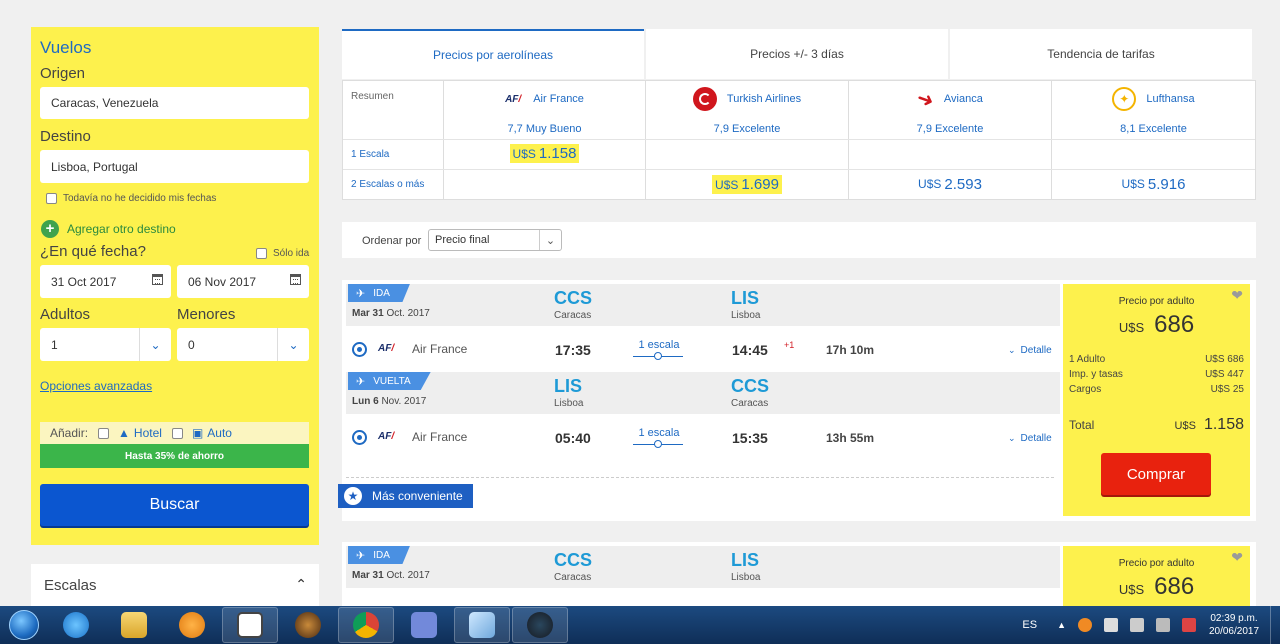  Describe the element at coordinates (308, 625) in the screenshot. I see `game-icon` at that location.